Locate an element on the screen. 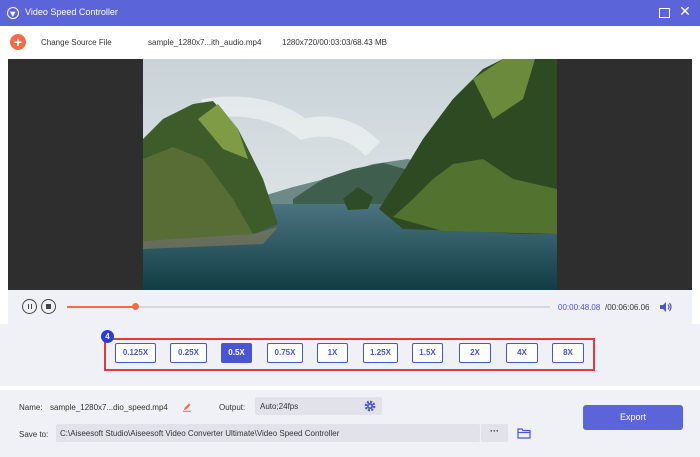 The width and height of the screenshot is (700, 457). step-number-badge: 4 is located at coordinates (107, 336).